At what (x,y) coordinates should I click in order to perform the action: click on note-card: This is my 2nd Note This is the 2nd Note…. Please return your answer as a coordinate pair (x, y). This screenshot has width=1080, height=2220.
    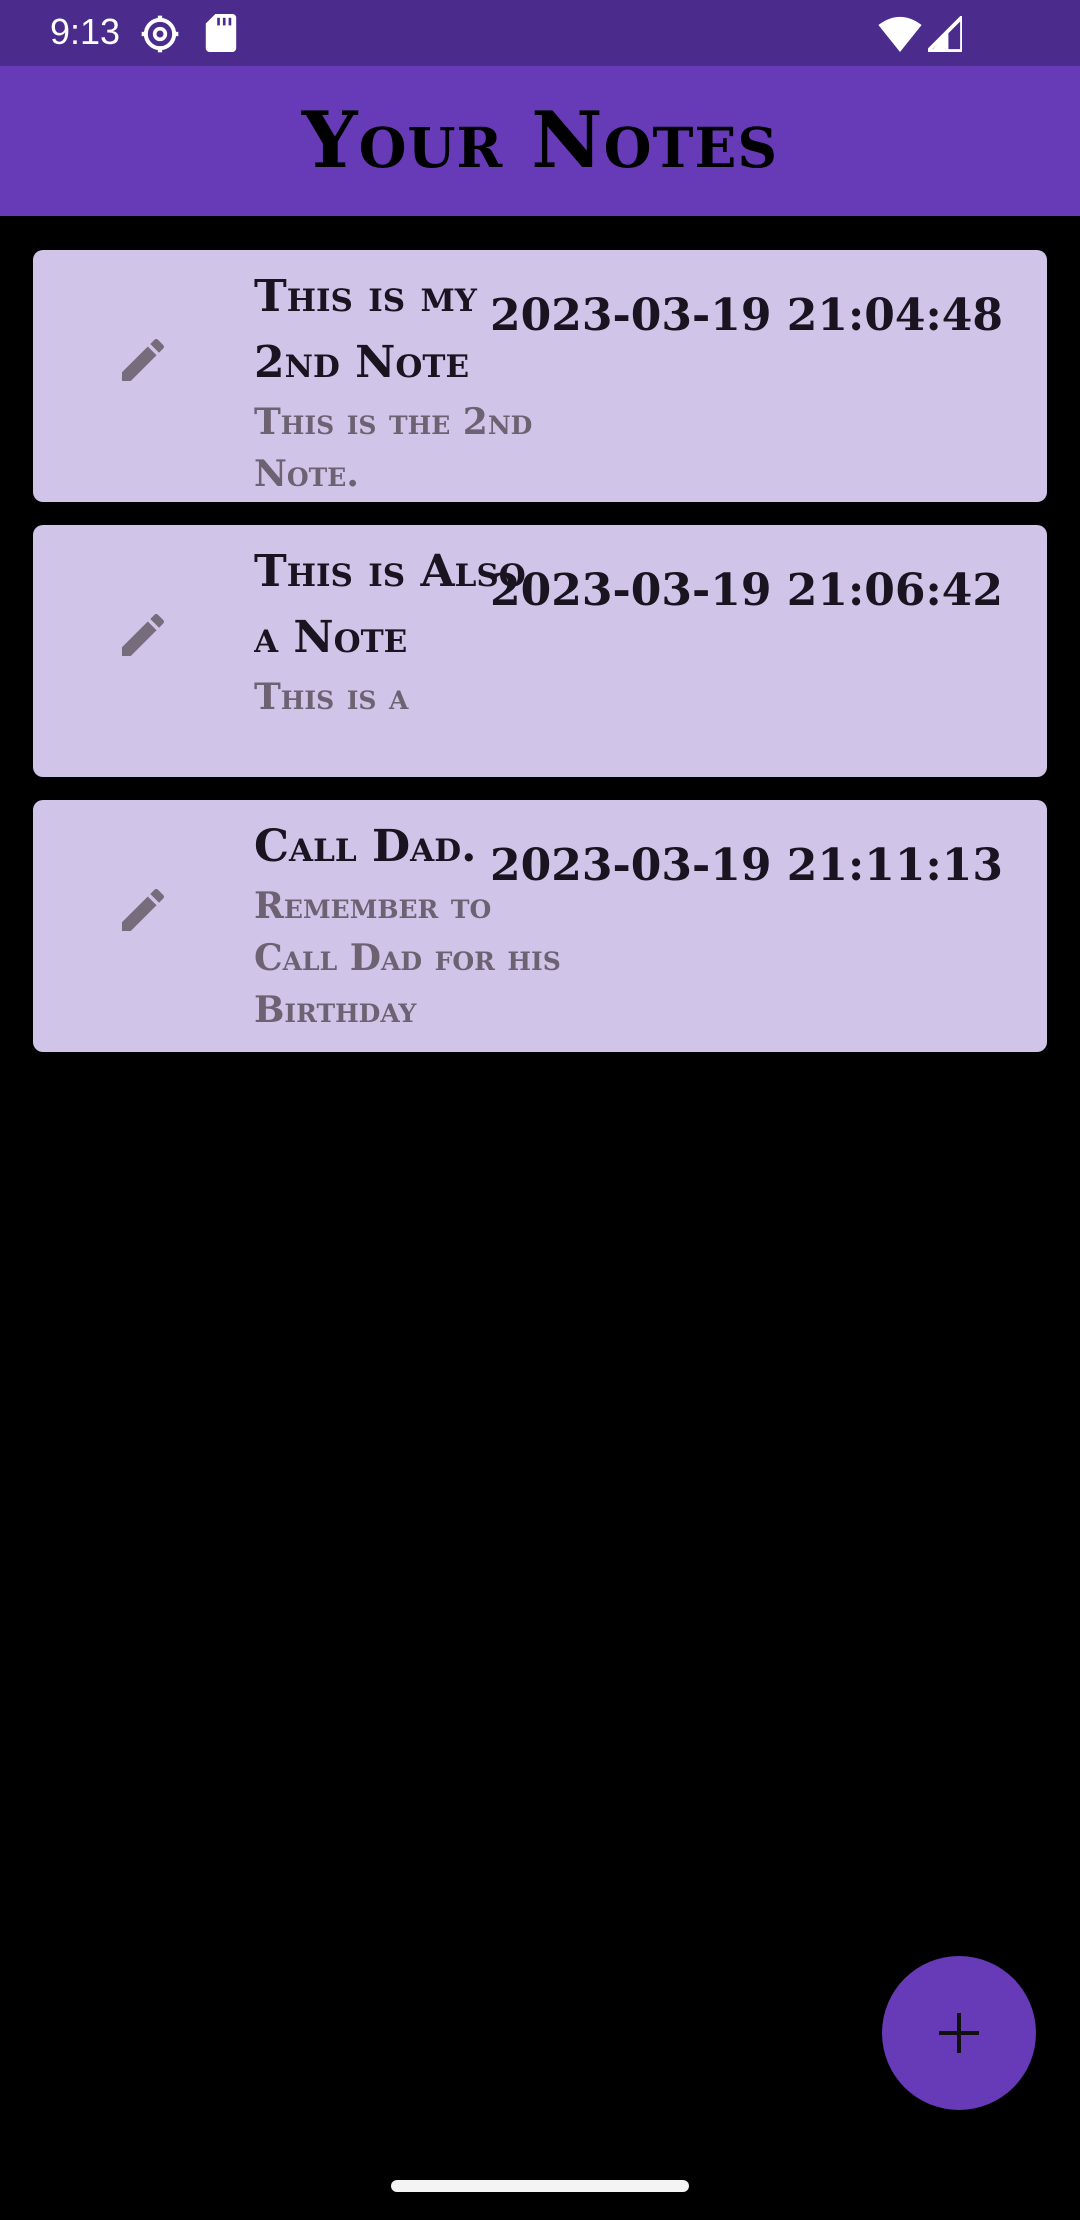
    Looking at the image, I should click on (540, 376).